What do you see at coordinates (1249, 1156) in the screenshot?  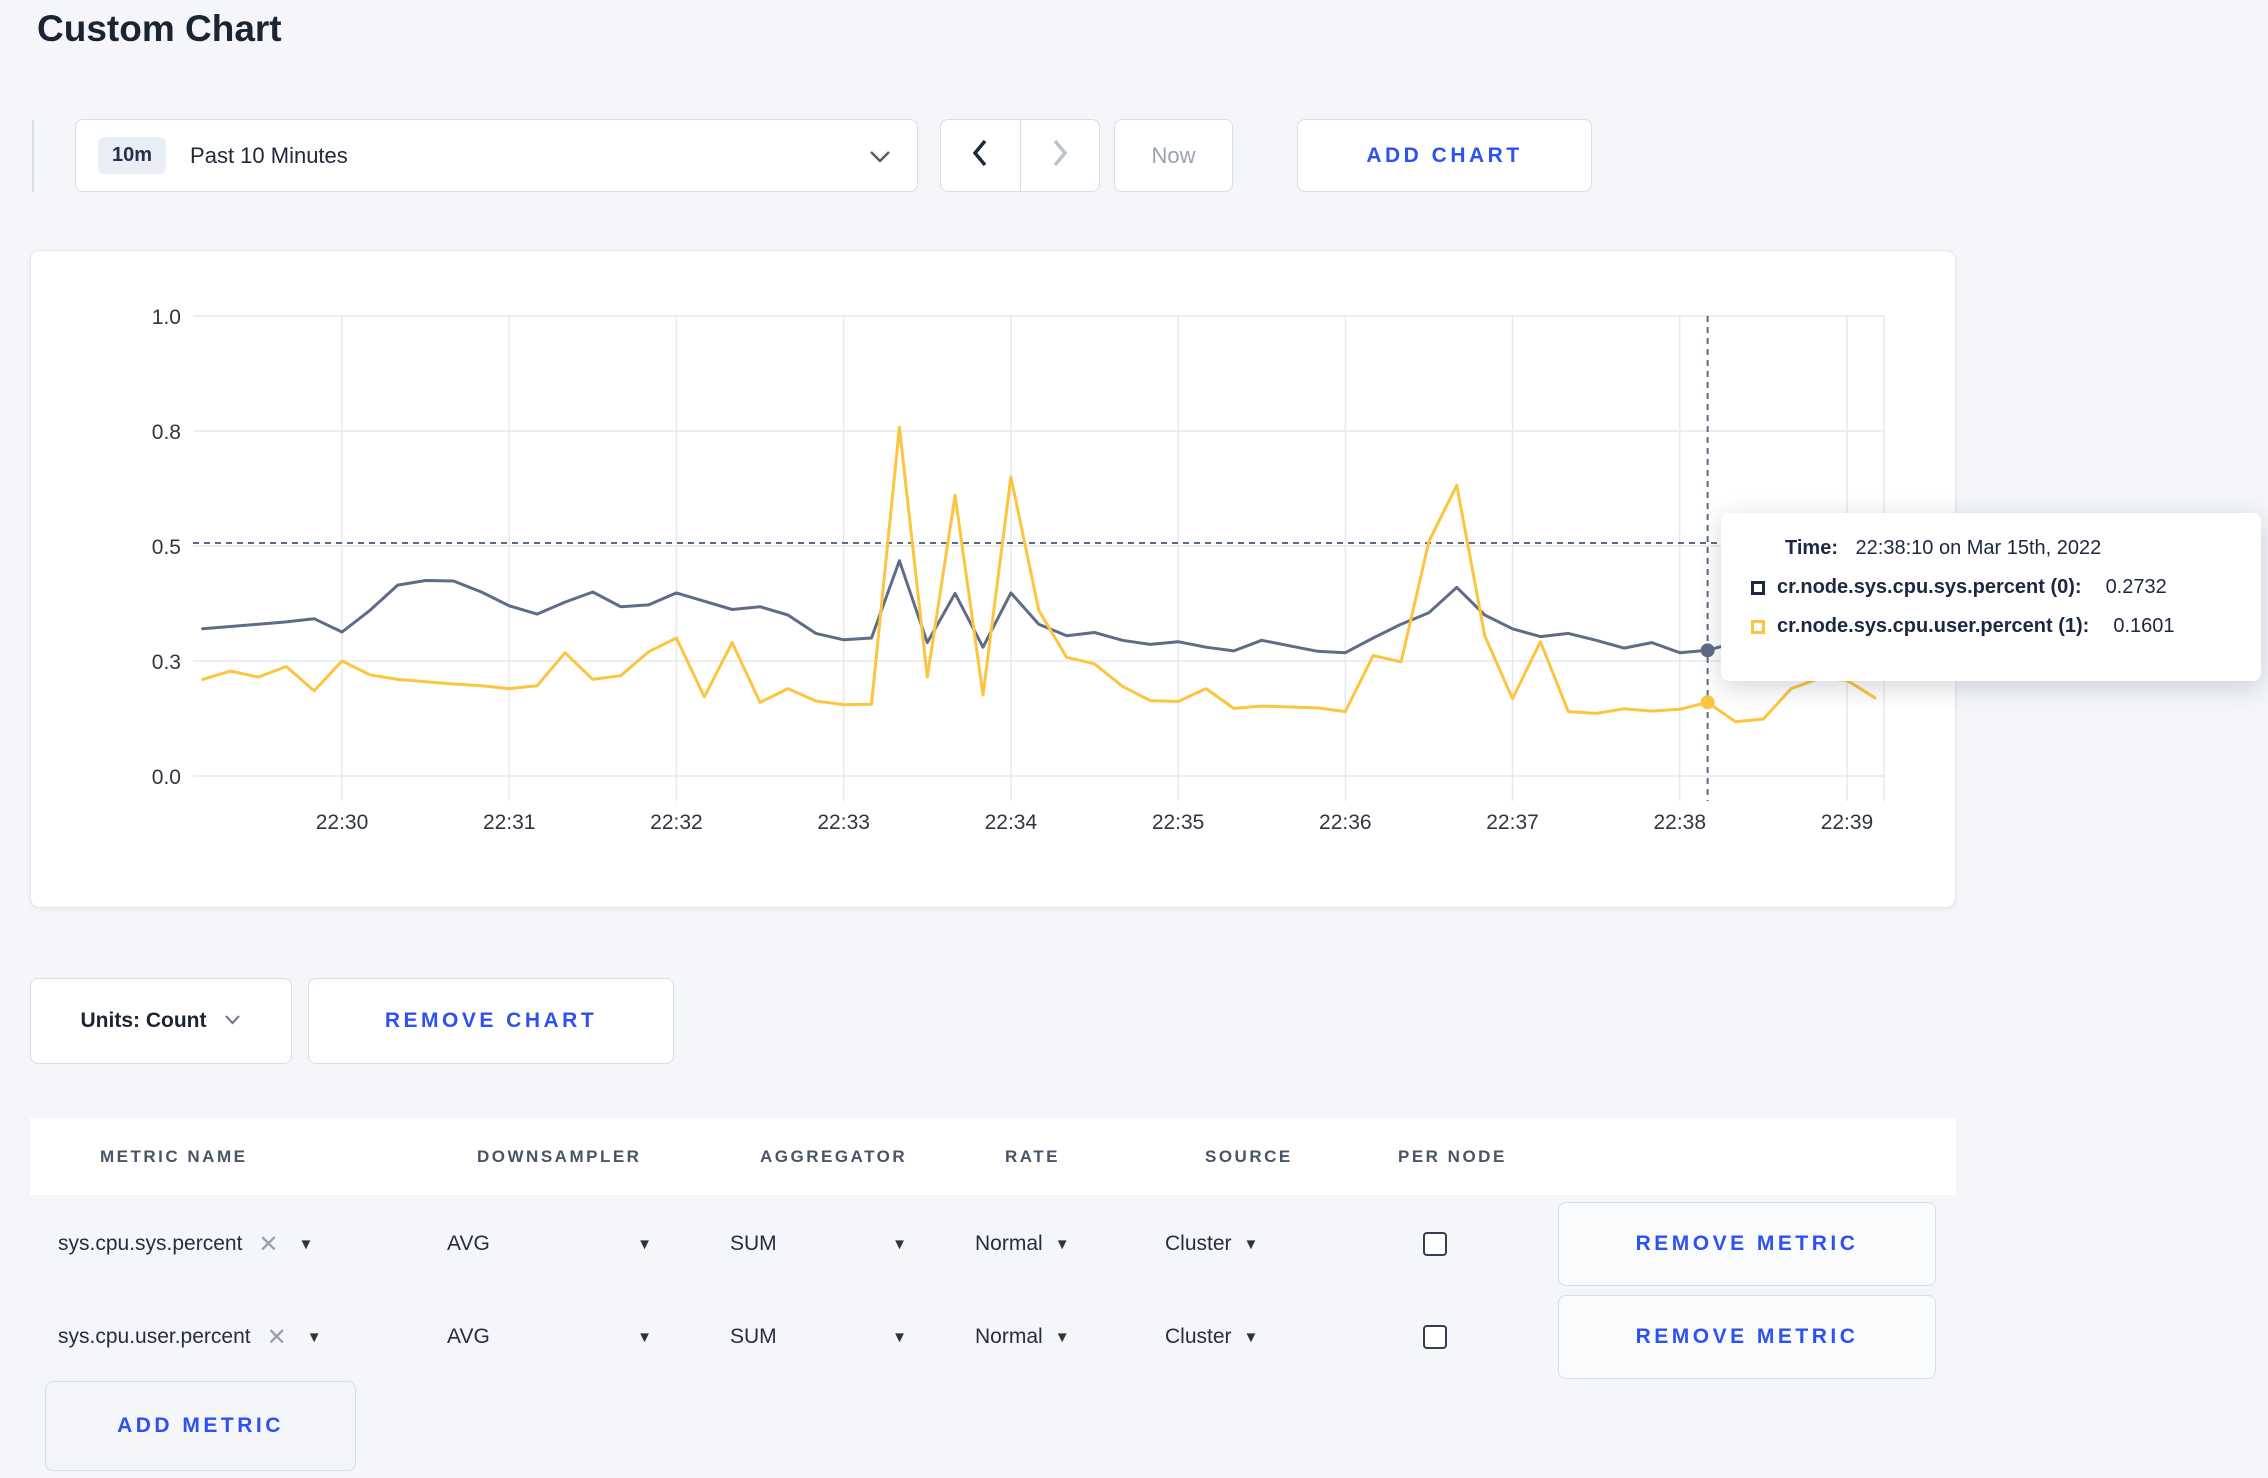 I see `col-header-source: SOURCE` at bounding box center [1249, 1156].